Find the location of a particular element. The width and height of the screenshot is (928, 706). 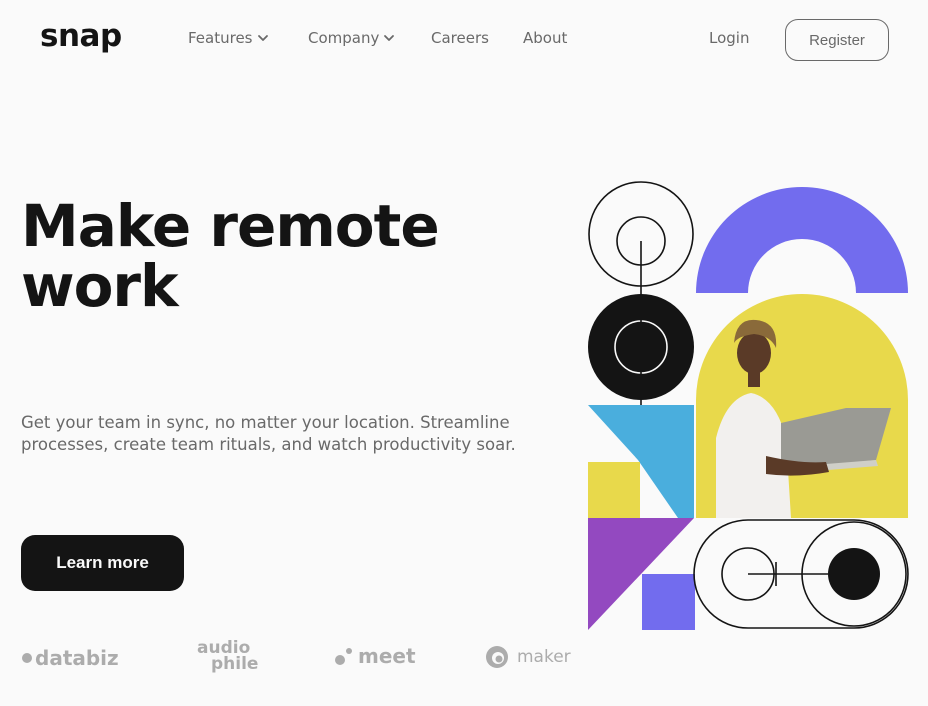

learn-more-label: Learn more is located at coordinates (102, 562).